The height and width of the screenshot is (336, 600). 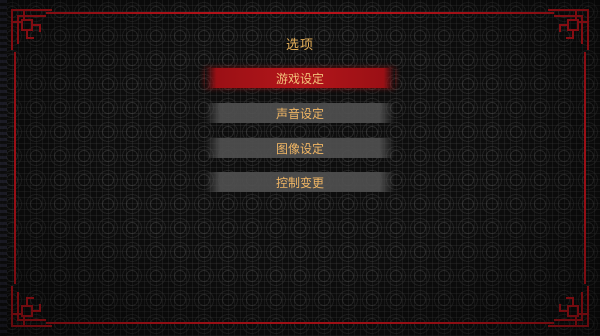 I want to click on menu-item-game-settings: 游戏设定, so click(x=300, y=78).